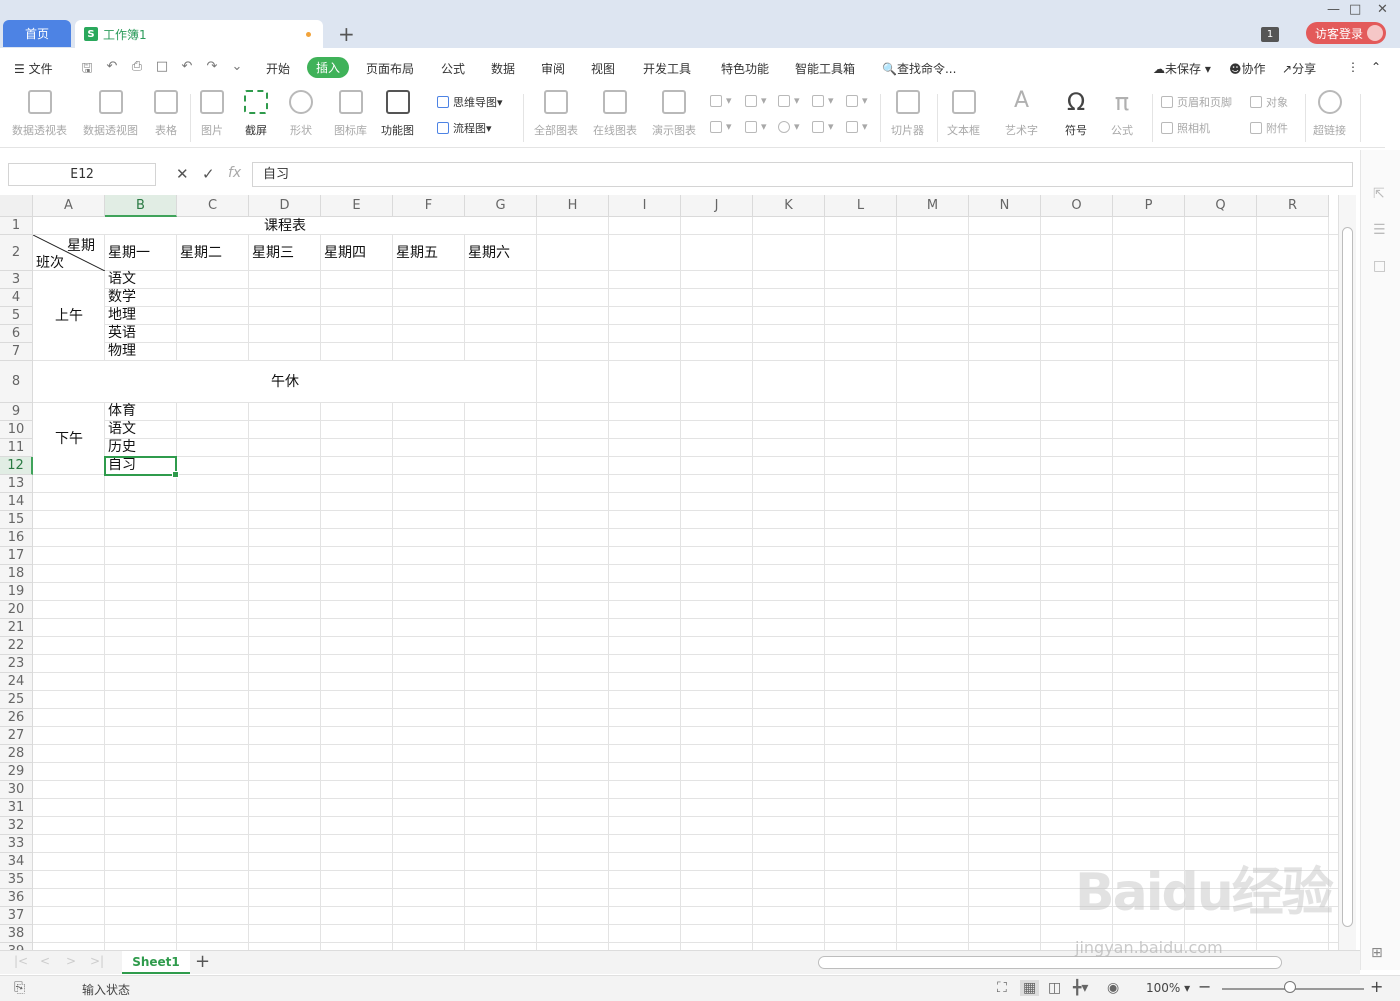 Image resolution: width=1400 pixels, height=1001 pixels. Describe the element at coordinates (213, 206) in the screenshot. I see `column-header-c: C` at that location.